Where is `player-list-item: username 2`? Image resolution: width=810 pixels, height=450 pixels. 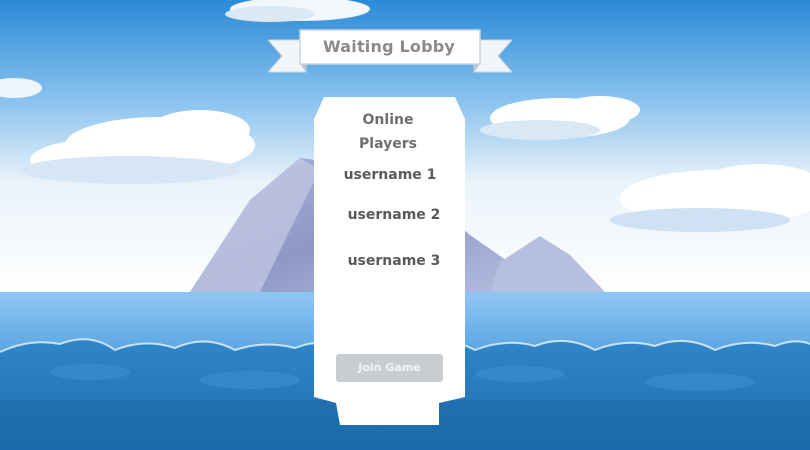
player-list-item: username 2 is located at coordinates (394, 215).